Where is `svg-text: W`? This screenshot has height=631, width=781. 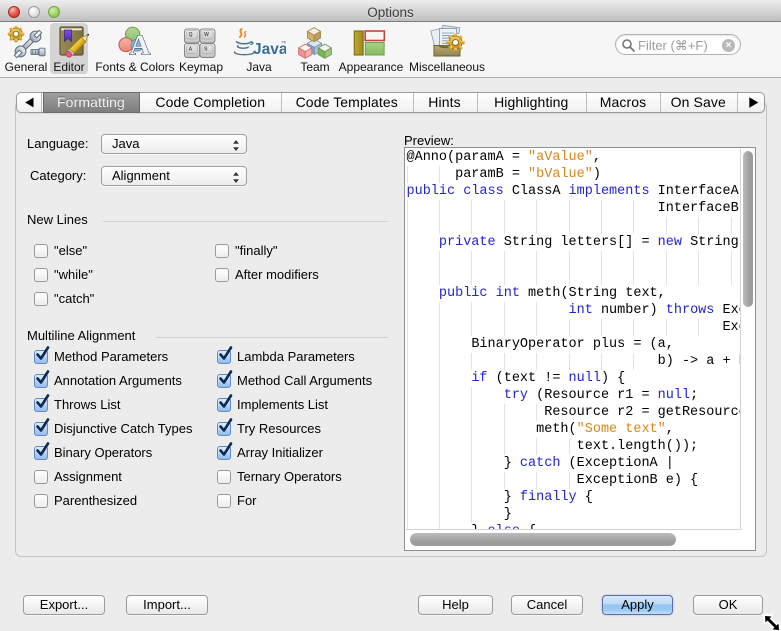 svg-text: W is located at coordinates (206, 35).